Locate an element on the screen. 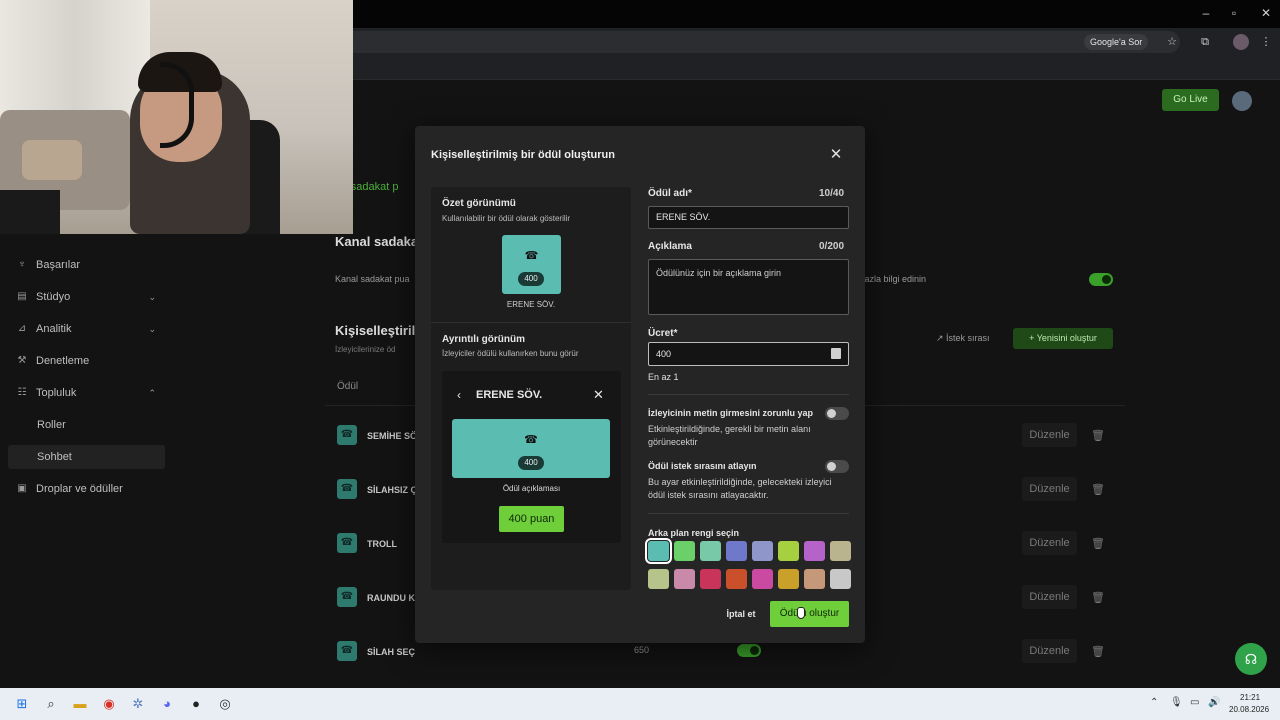 Image resolution: width=1280 pixels, height=720 pixels. table-row: TROLL is located at coordinates (382, 544).